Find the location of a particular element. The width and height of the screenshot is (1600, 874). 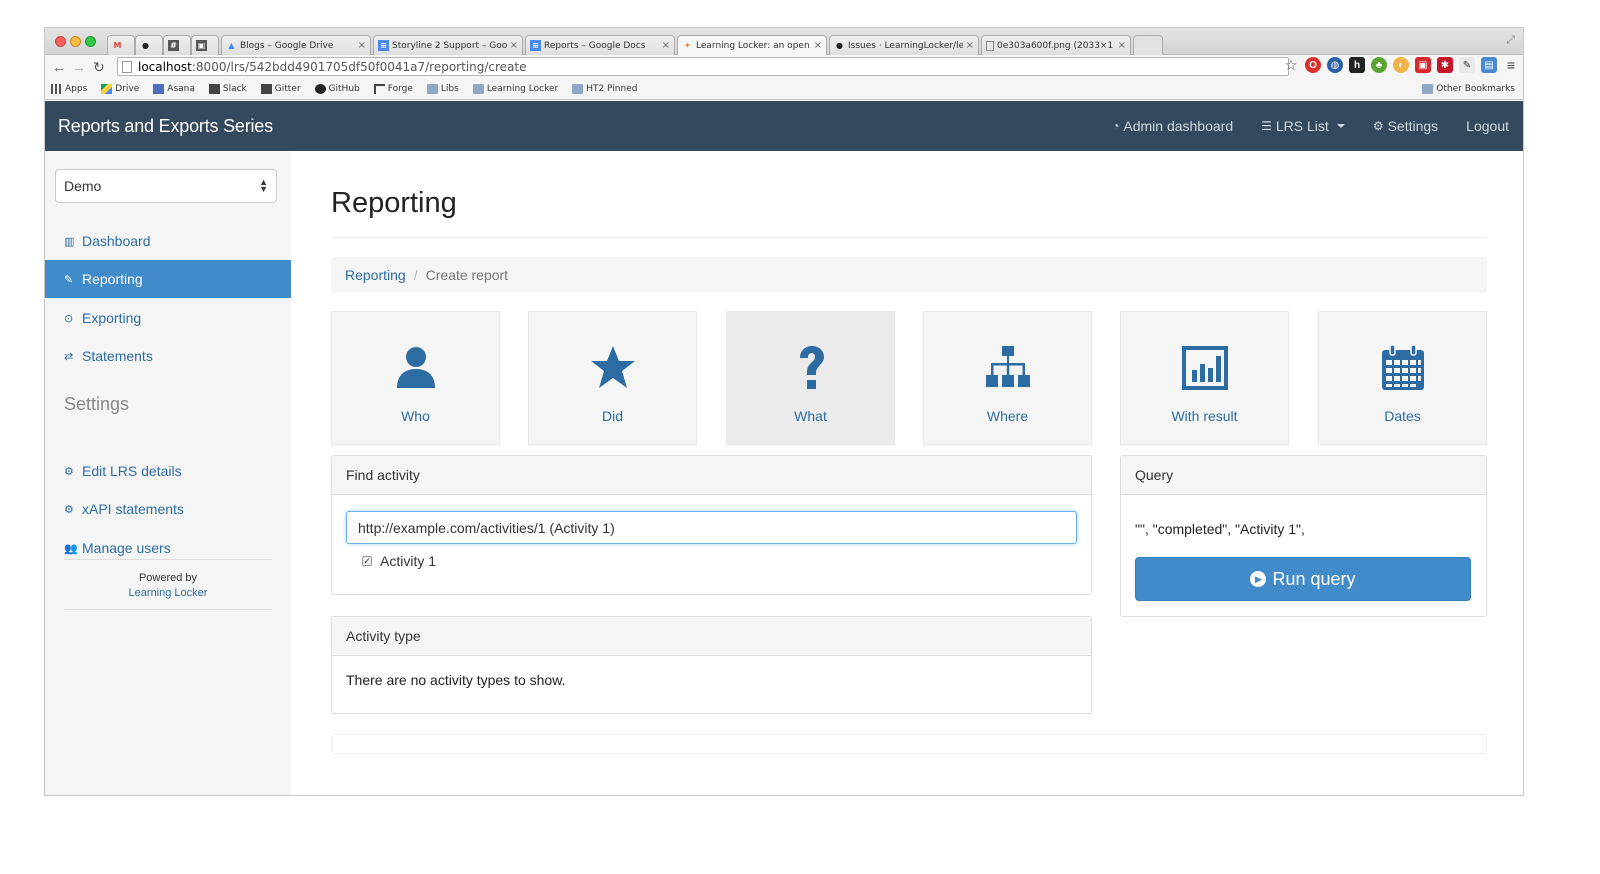

calendar-icon is located at coordinates (1402, 367).